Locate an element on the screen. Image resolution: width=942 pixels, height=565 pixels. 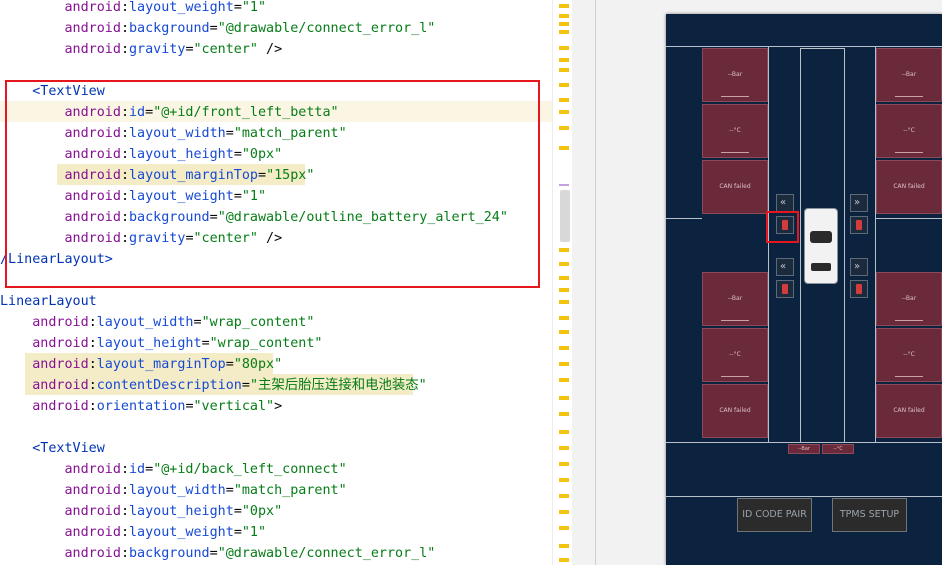
code-token: "@+id/back_left_connect" is located at coordinates (250, 469).